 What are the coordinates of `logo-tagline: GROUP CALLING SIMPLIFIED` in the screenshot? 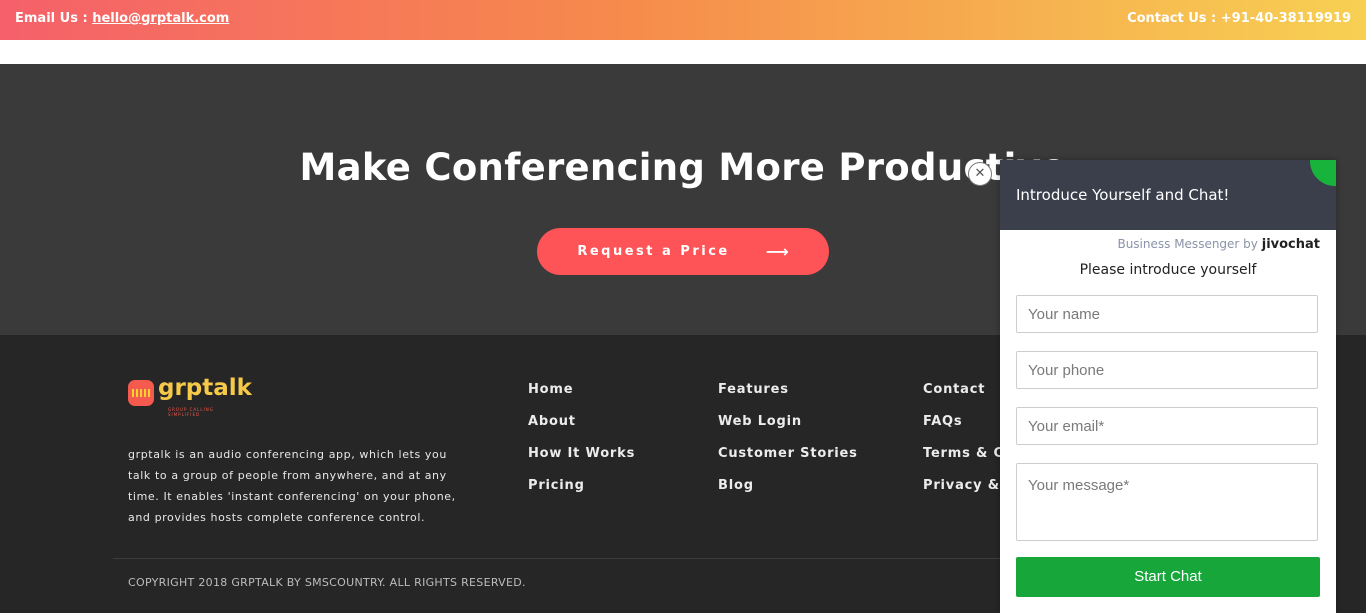 It's located at (191, 412).